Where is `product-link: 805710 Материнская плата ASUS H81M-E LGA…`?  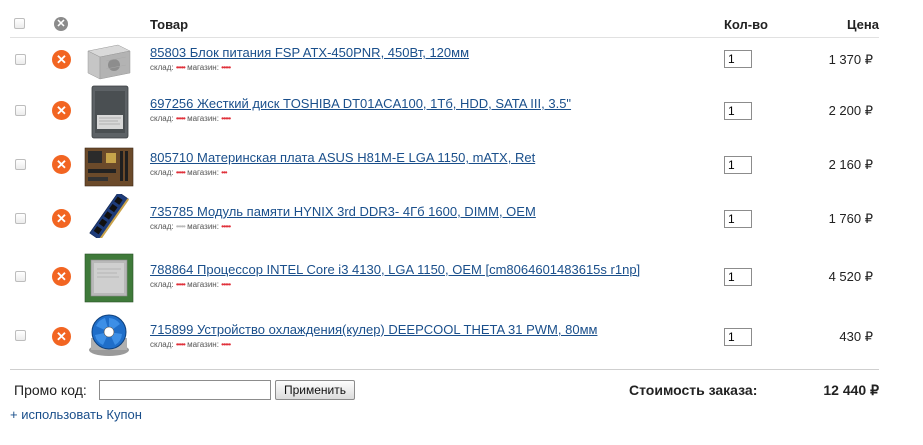
product-link: 805710 Материнская плата ASUS H81M-E LGA… is located at coordinates (342, 157).